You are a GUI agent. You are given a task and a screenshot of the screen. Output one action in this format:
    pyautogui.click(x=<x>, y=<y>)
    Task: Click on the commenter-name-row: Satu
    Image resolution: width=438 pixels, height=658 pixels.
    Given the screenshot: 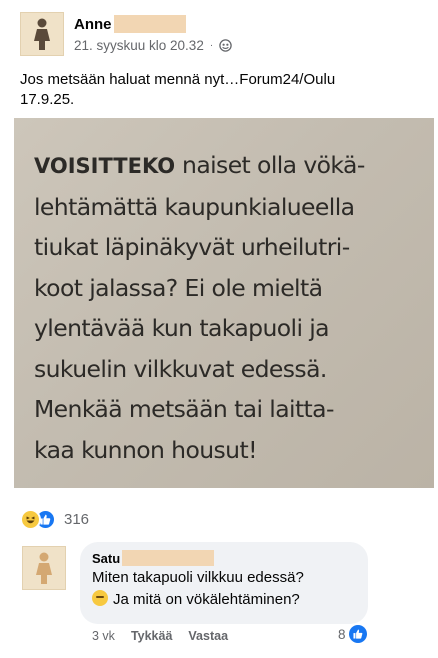 What is the action you would take?
    pyautogui.click(x=224, y=558)
    